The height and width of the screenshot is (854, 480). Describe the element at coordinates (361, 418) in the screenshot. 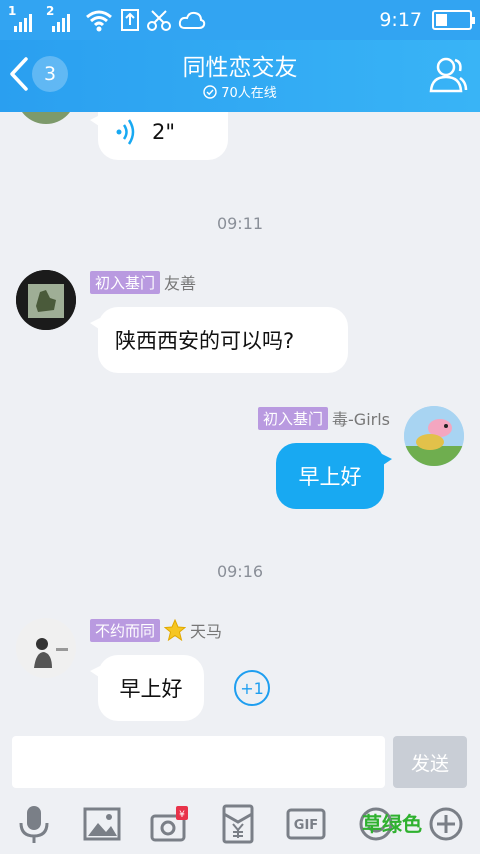

I see `sender-name: 毒-Girls` at that location.